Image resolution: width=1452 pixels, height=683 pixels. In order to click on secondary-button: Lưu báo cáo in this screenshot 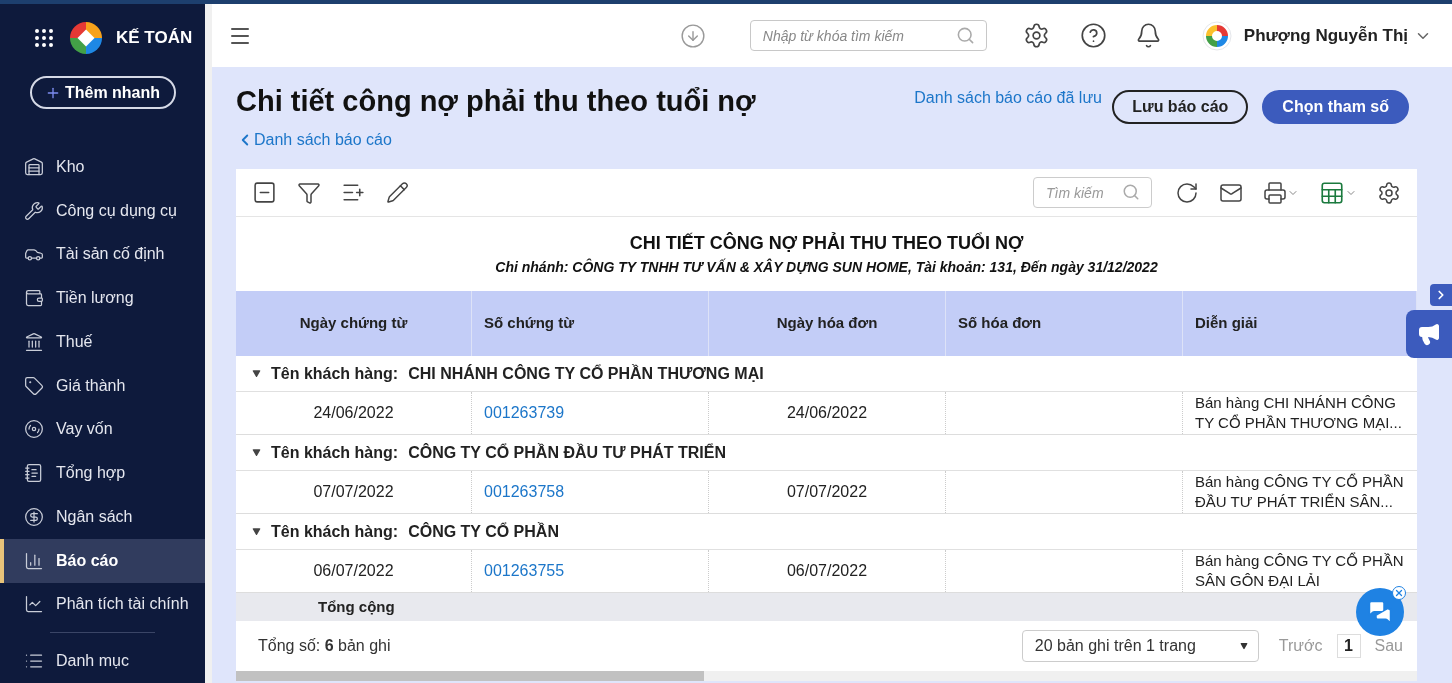, I will do `click(1180, 107)`.